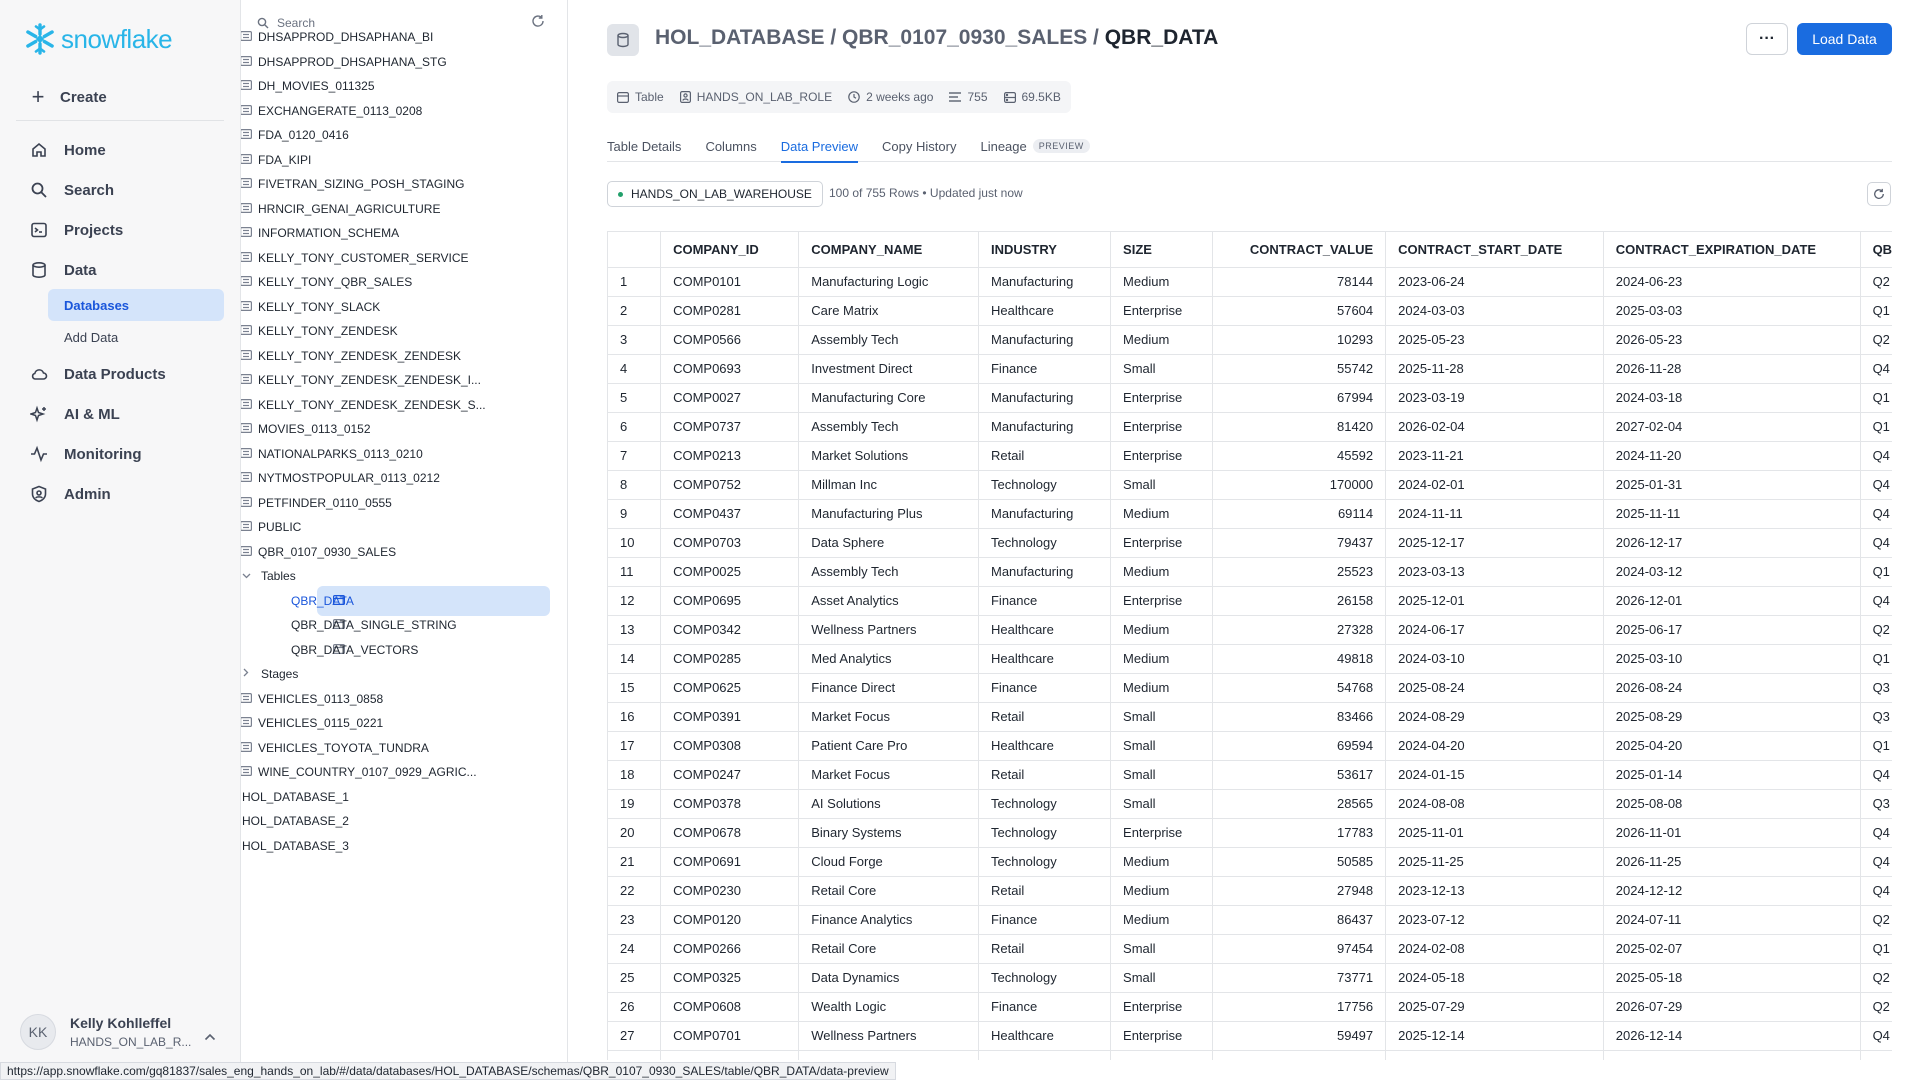  I want to click on refresh-icon, so click(1879, 194).